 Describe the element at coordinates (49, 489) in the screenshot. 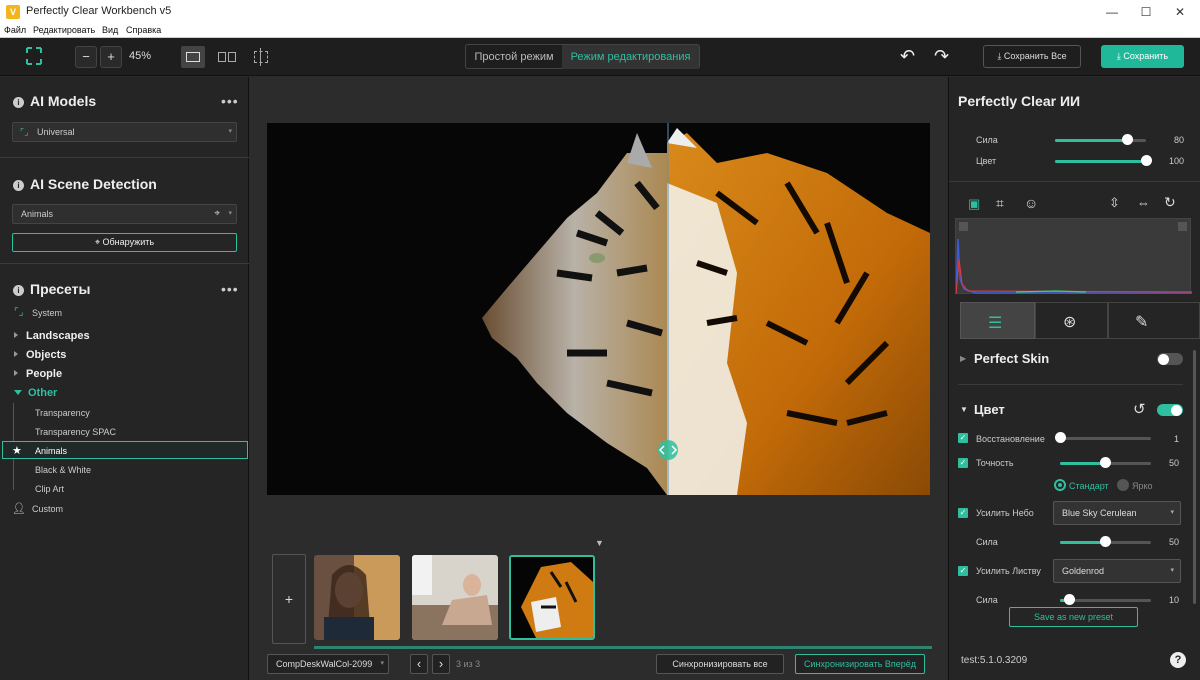

I see `preset-item-clip-art: Clip Art` at that location.